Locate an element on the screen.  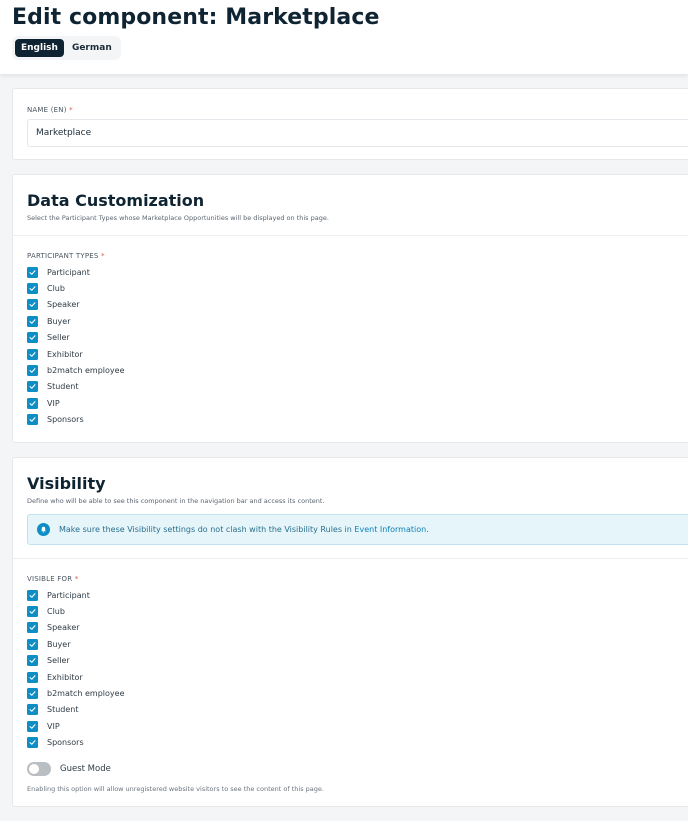
guest-mode-row: Guest Mode is located at coordinates (69, 769).